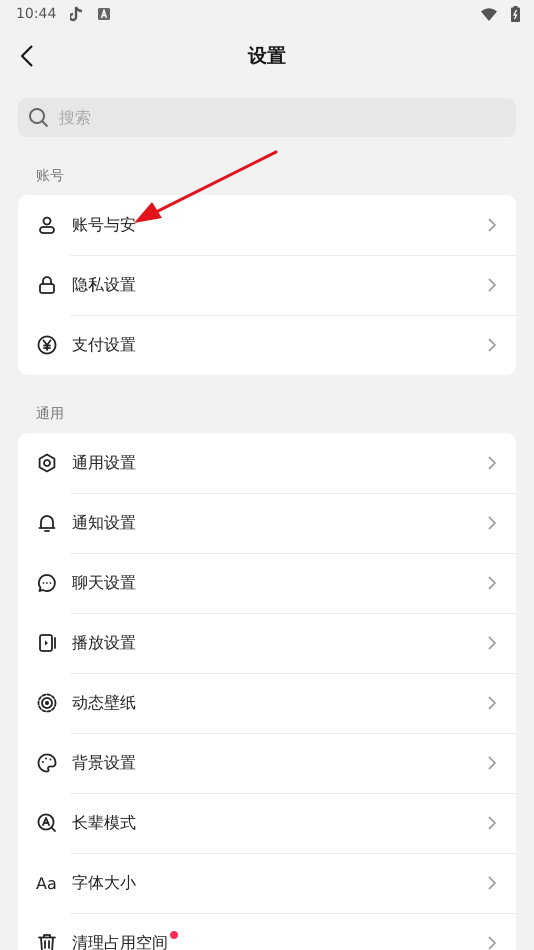  Describe the element at coordinates (267, 56) in the screenshot. I see `page-title: 设置` at that location.